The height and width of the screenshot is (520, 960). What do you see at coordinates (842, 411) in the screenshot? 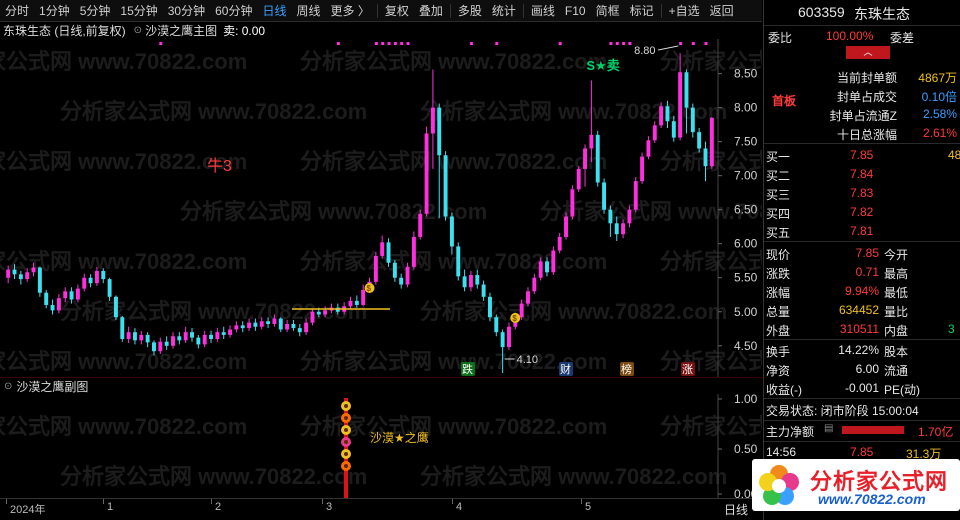
I see `trade-status: 交易状态: 闭市阶段 15:00:04` at bounding box center [842, 411].